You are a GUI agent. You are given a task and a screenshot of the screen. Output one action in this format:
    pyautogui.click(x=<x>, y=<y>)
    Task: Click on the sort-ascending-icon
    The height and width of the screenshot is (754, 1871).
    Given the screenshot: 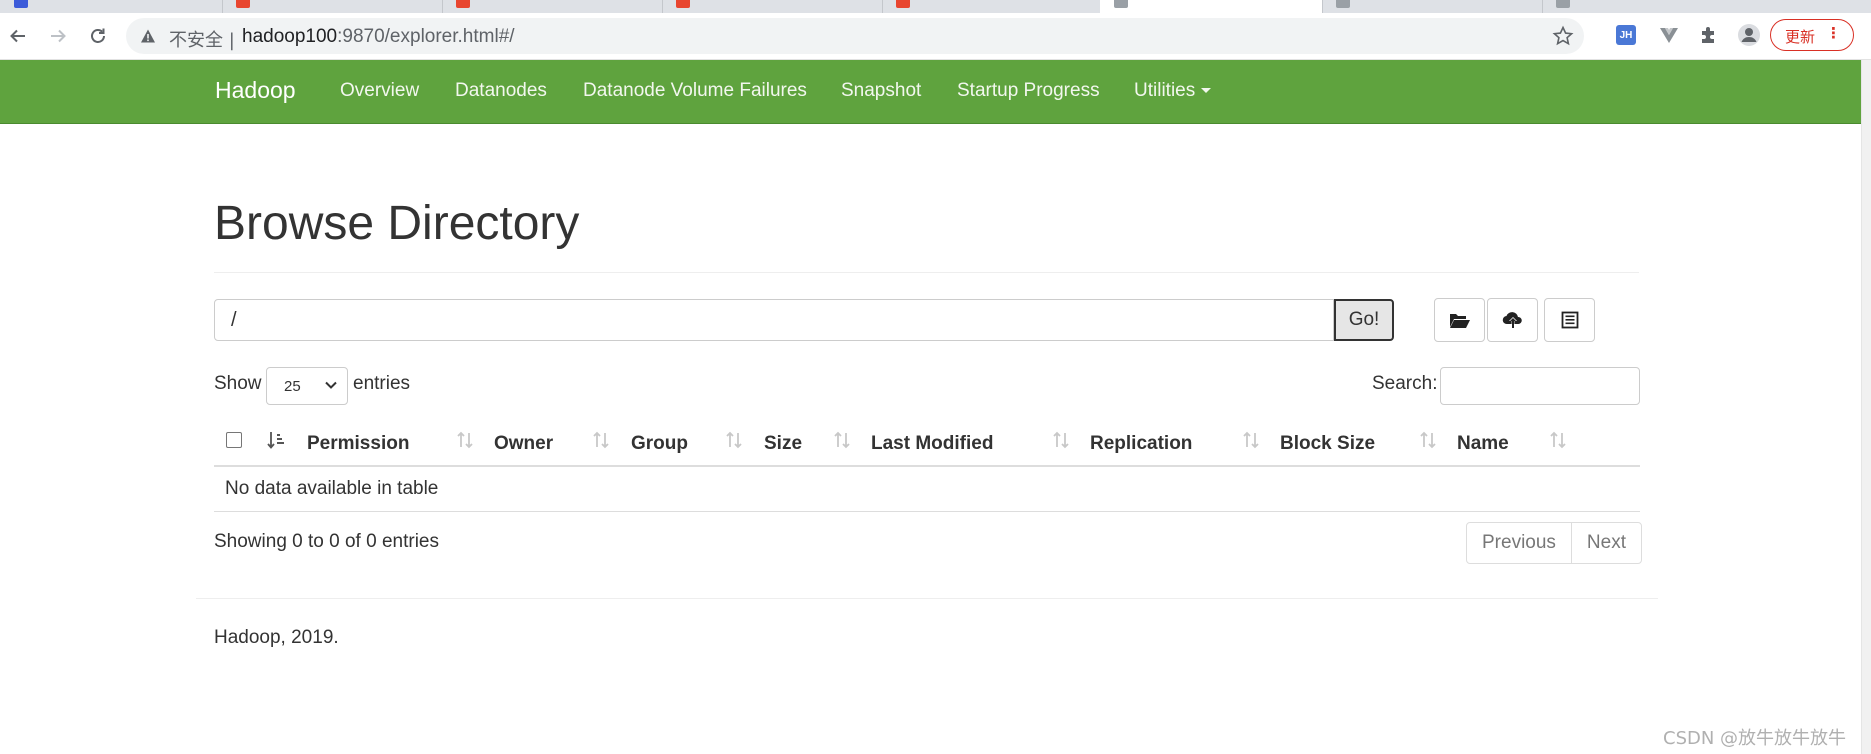 What is the action you would take?
    pyautogui.click(x=276, y=440)
    